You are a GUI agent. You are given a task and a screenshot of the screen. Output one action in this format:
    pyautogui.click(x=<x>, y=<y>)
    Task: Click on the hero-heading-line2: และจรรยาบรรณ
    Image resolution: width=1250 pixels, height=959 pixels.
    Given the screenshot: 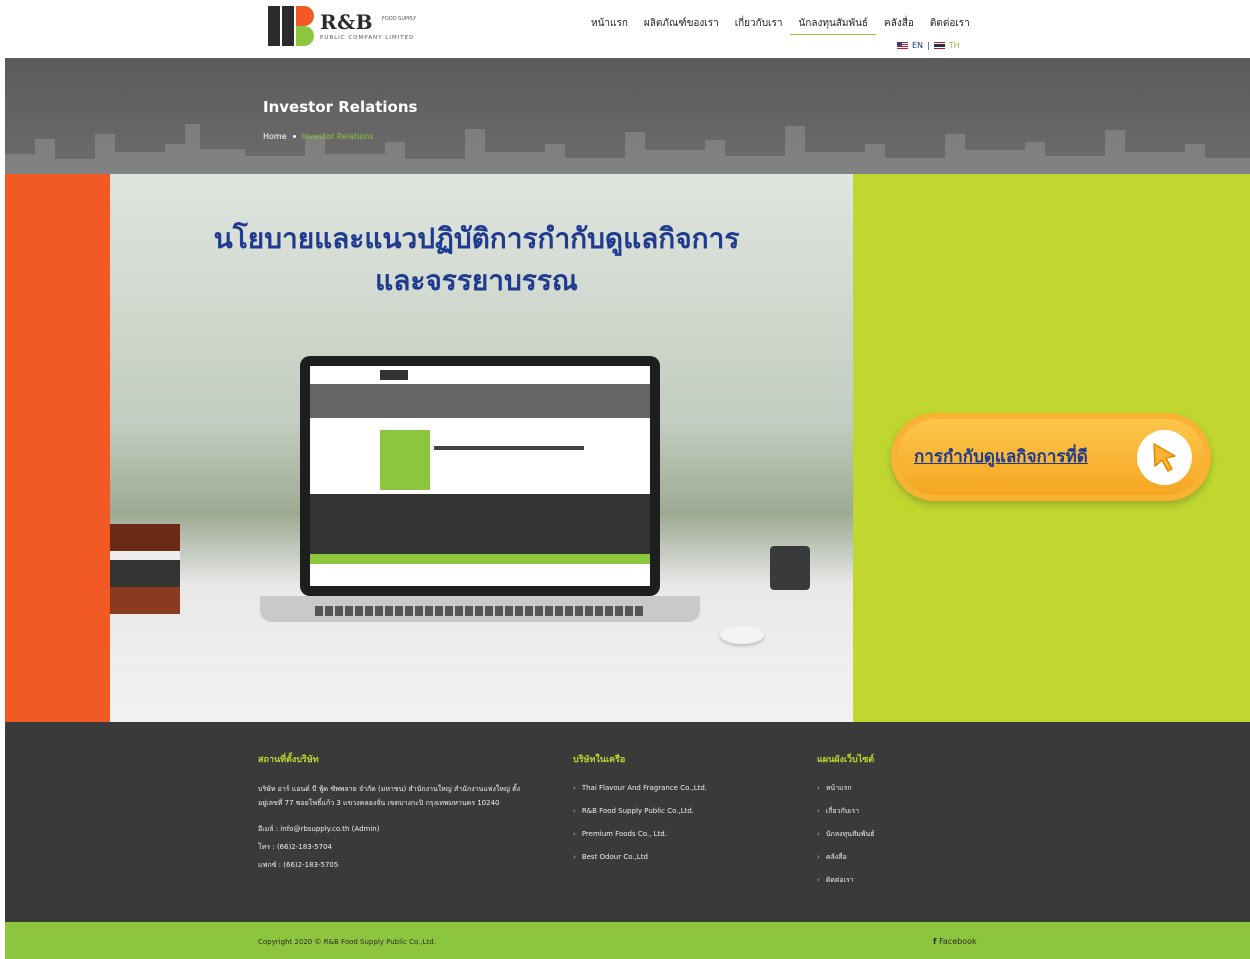 What is the action you would take?
    pyautogui.click(x=476, y=280)
    